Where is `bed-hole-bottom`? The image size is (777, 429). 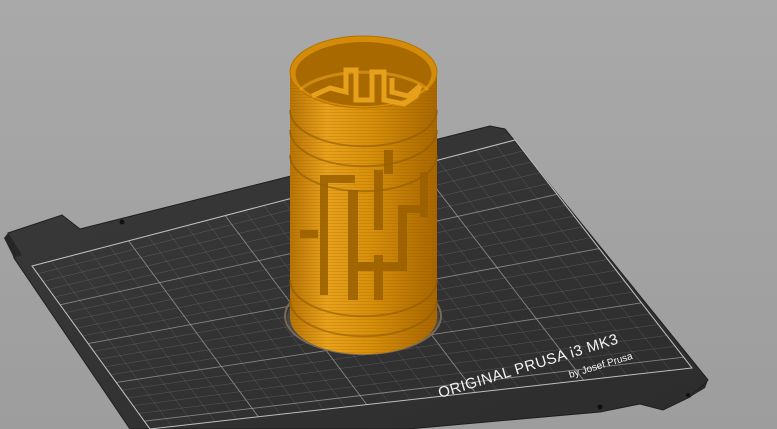 bed-hole-bottom is located at coordinates (600, 407).